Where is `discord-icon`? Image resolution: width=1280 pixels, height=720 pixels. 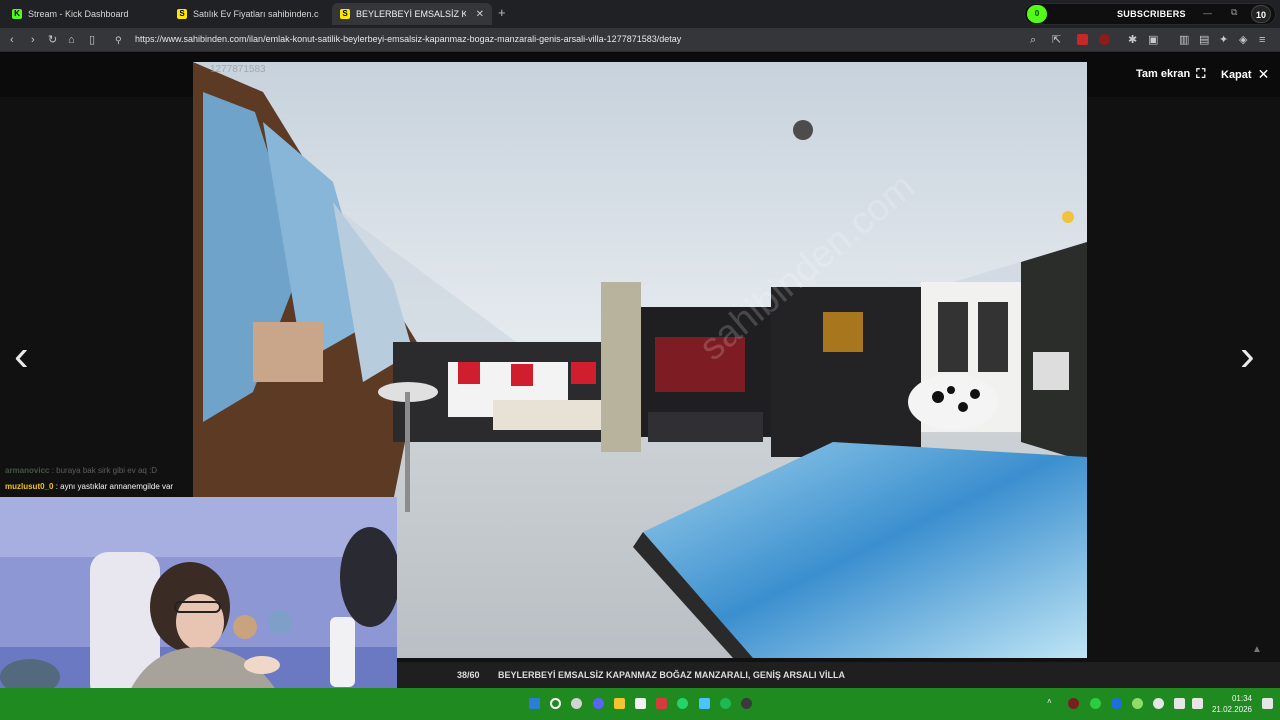
discord-icon is located at coordinates (598, 703).